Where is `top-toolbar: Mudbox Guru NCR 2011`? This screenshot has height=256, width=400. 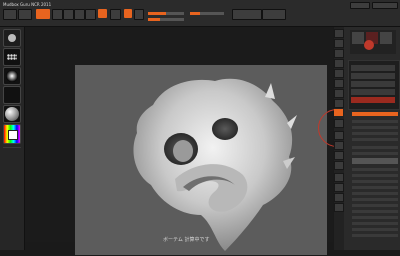 top-toolbar: Mudbox Guru NCR 2011 is located at coordinates (200, 13).